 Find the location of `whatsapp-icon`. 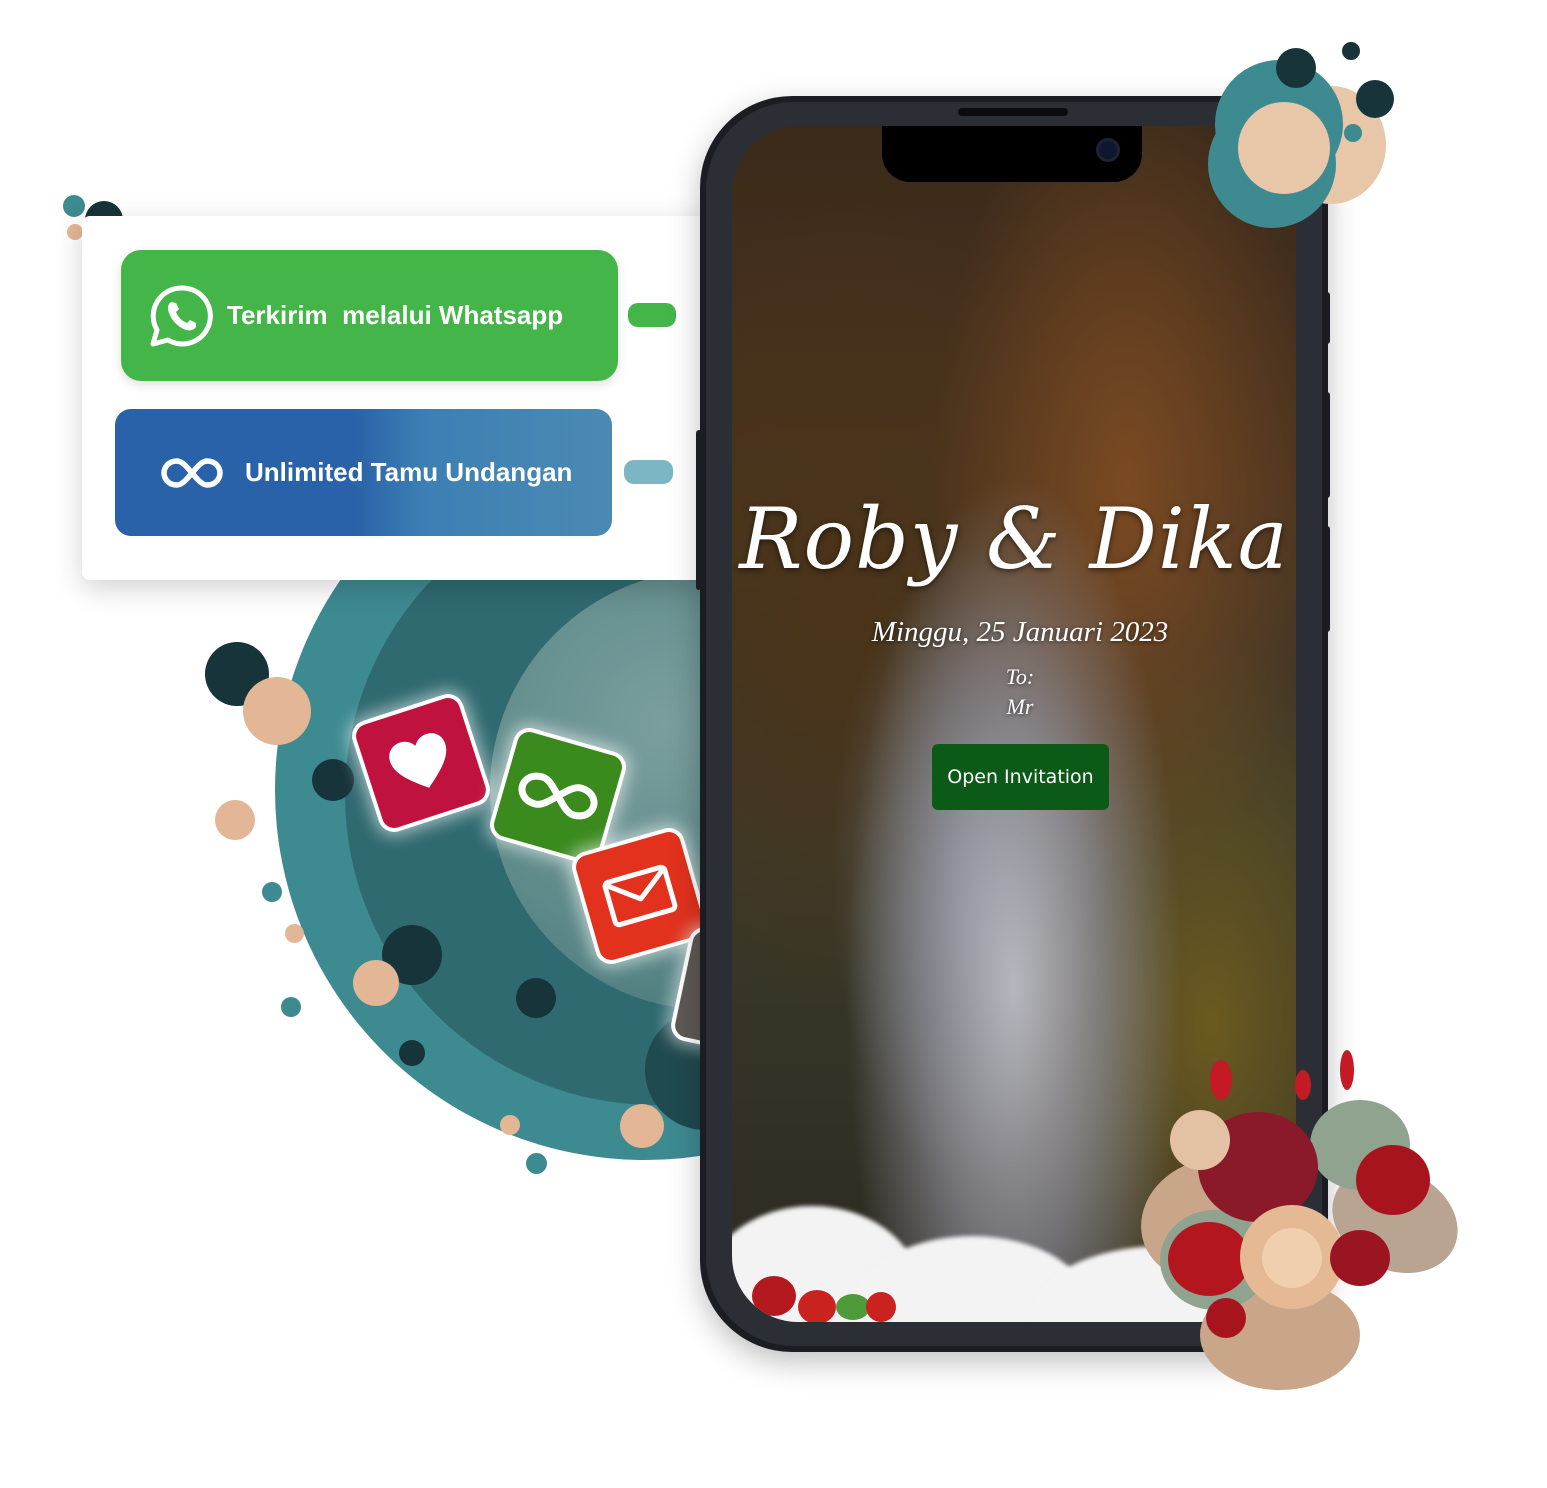

whatsapp-icon is located at coordinates (181, 315).